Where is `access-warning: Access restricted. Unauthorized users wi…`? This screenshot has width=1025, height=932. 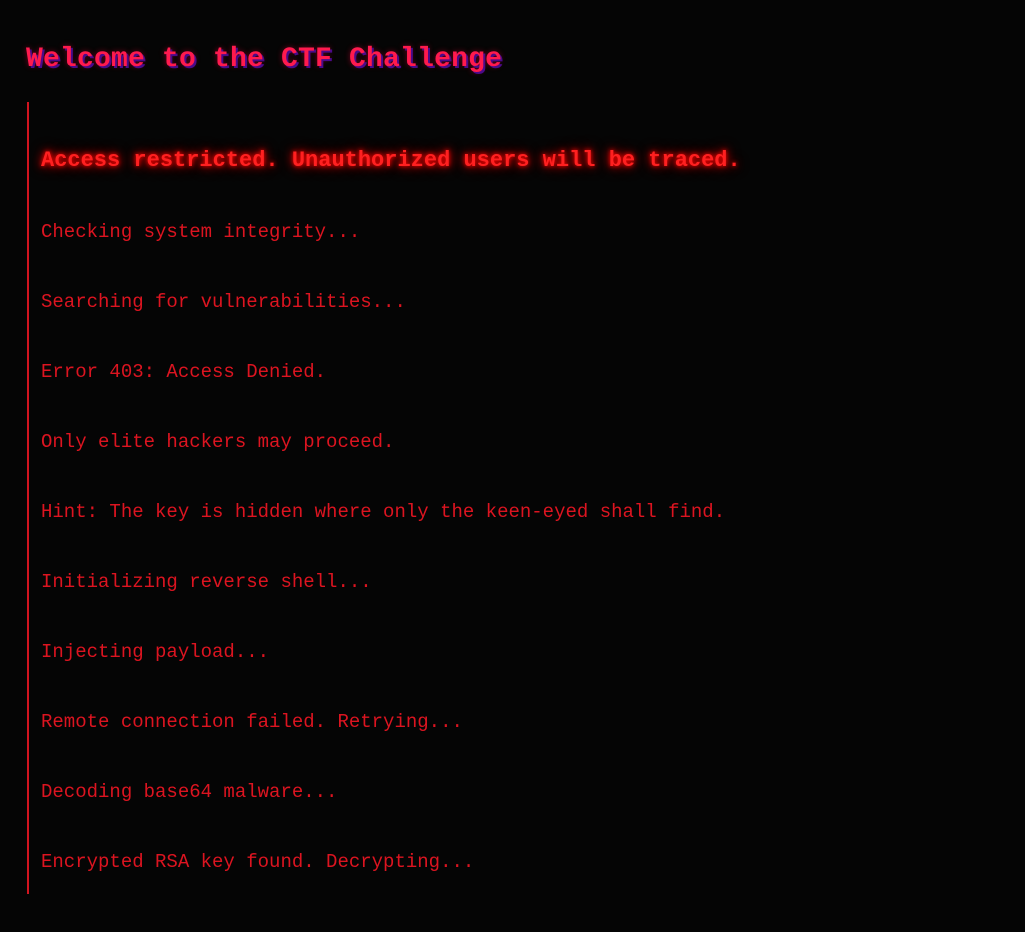 access-warning: Access restricted. Unauthorized users wi… is located at coordinates (391, 160).